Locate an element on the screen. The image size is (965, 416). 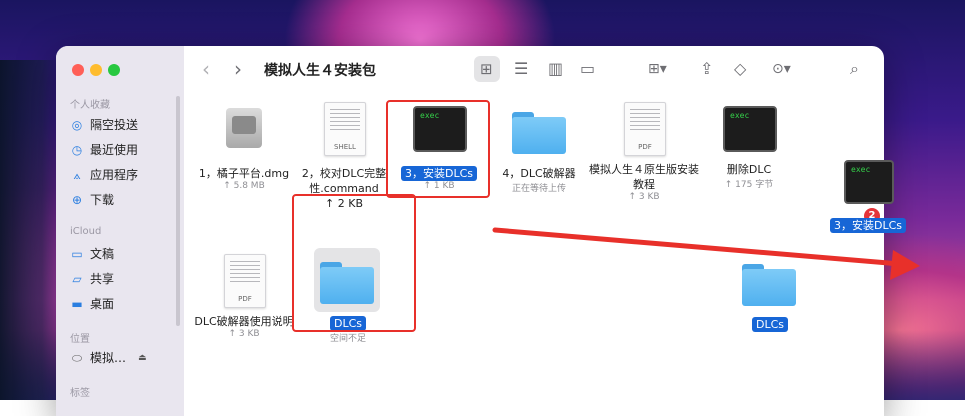
annotation-arrow is located at coordinates (706, 253).